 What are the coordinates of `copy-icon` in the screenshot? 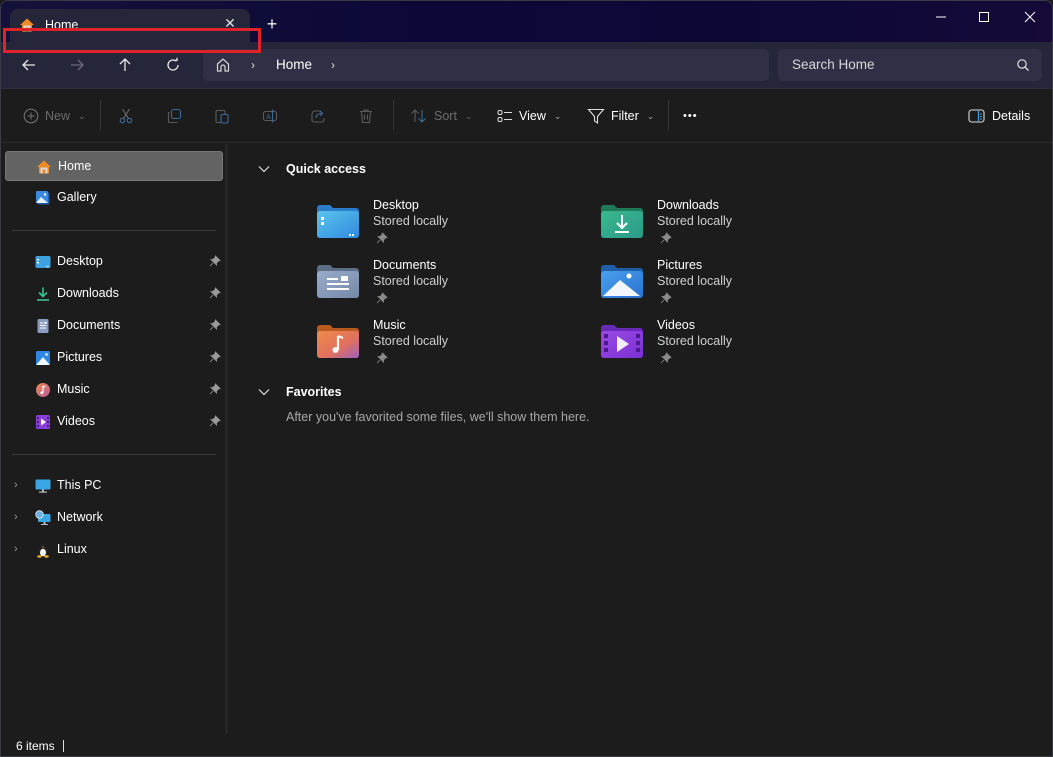 It's located at (174, 116).